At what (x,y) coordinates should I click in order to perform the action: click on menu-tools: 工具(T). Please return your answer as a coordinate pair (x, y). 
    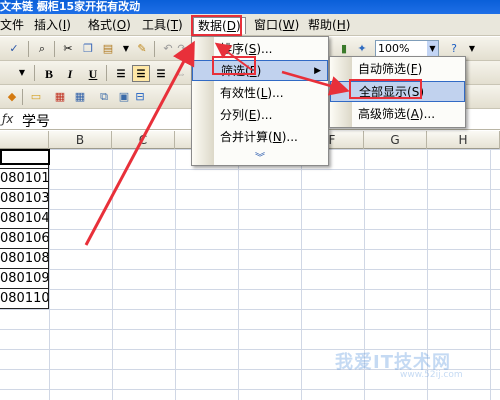
    Looking at the image, I should click on (162, 25).